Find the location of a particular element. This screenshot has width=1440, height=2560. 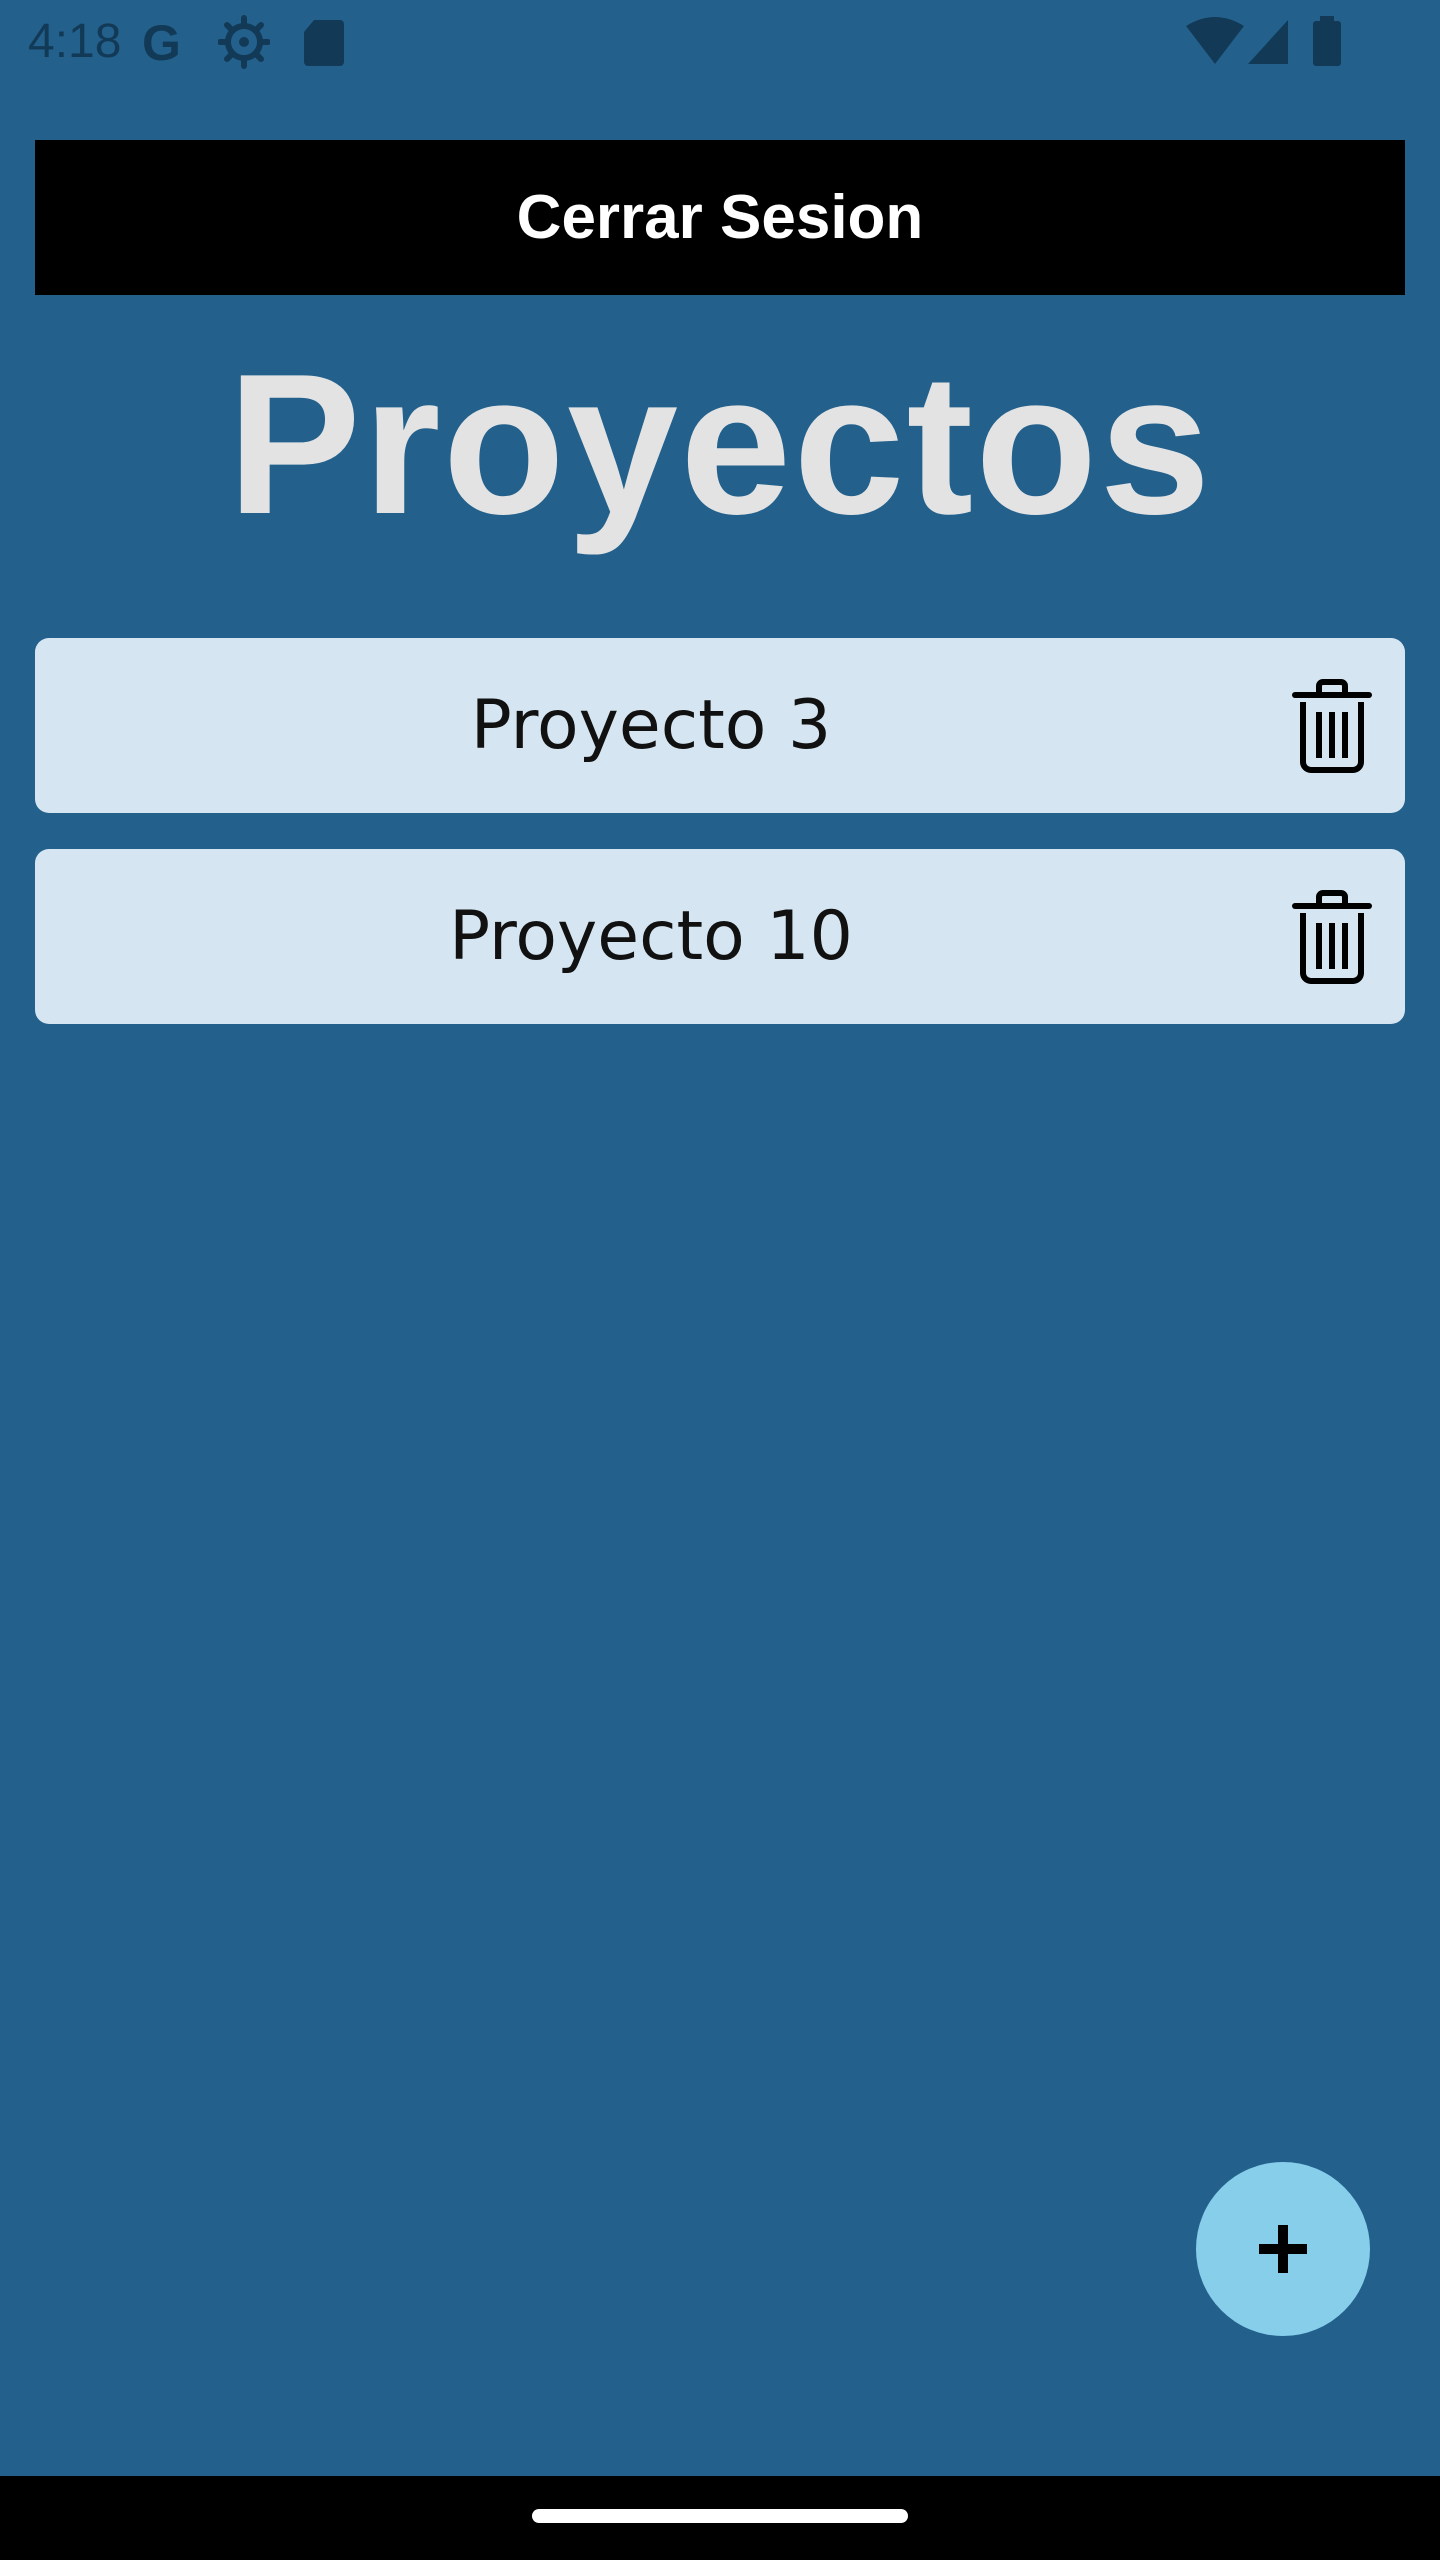

page-title: Proyectos is located at coordinates (720, 444).